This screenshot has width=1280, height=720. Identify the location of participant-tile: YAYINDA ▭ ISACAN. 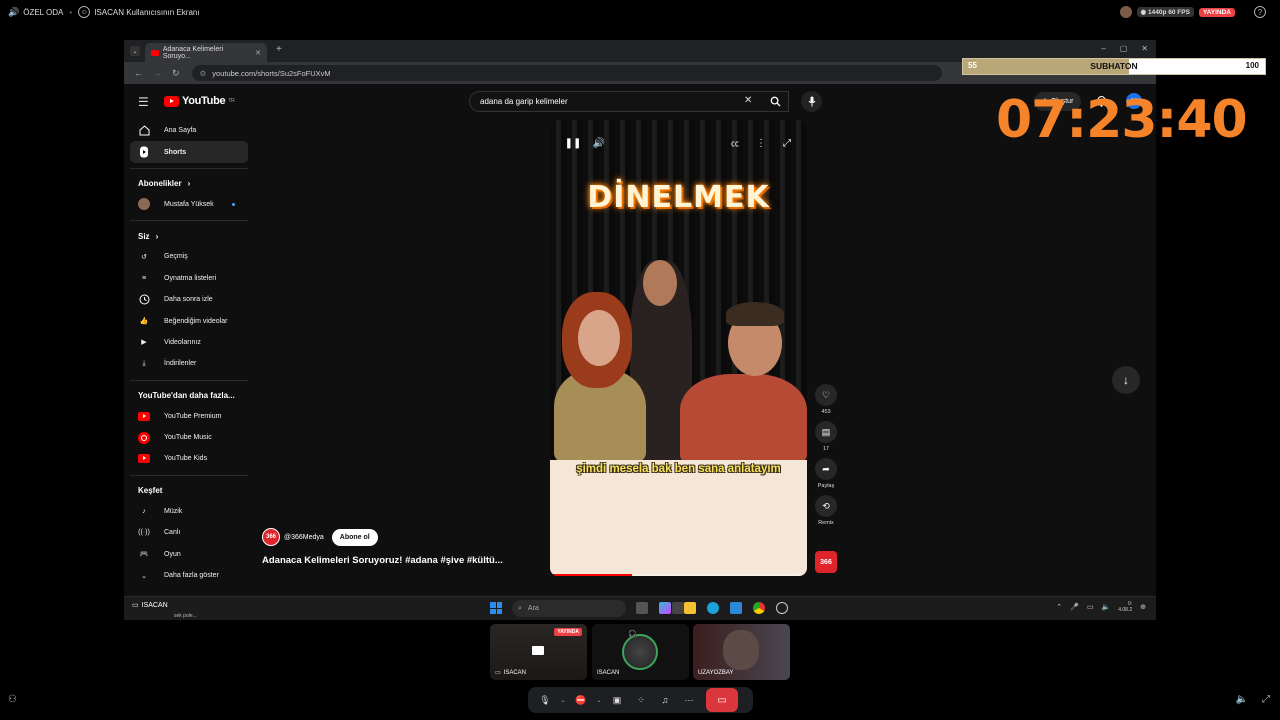
(538, 652).